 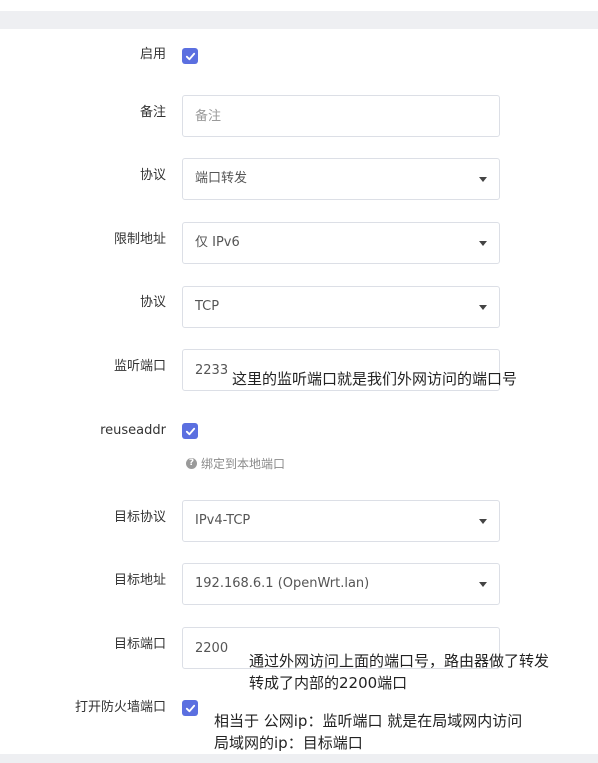 I want to click on top-bar, so click(x=299, y=5).